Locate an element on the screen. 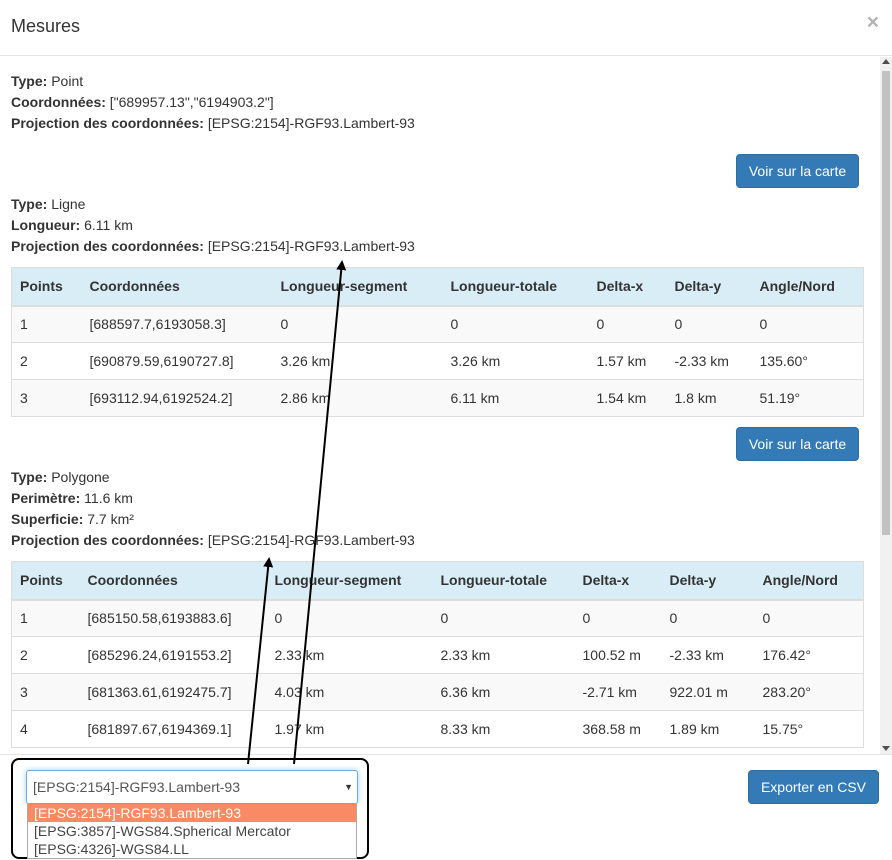  close-icon: × is located at coordinates (873, 22).